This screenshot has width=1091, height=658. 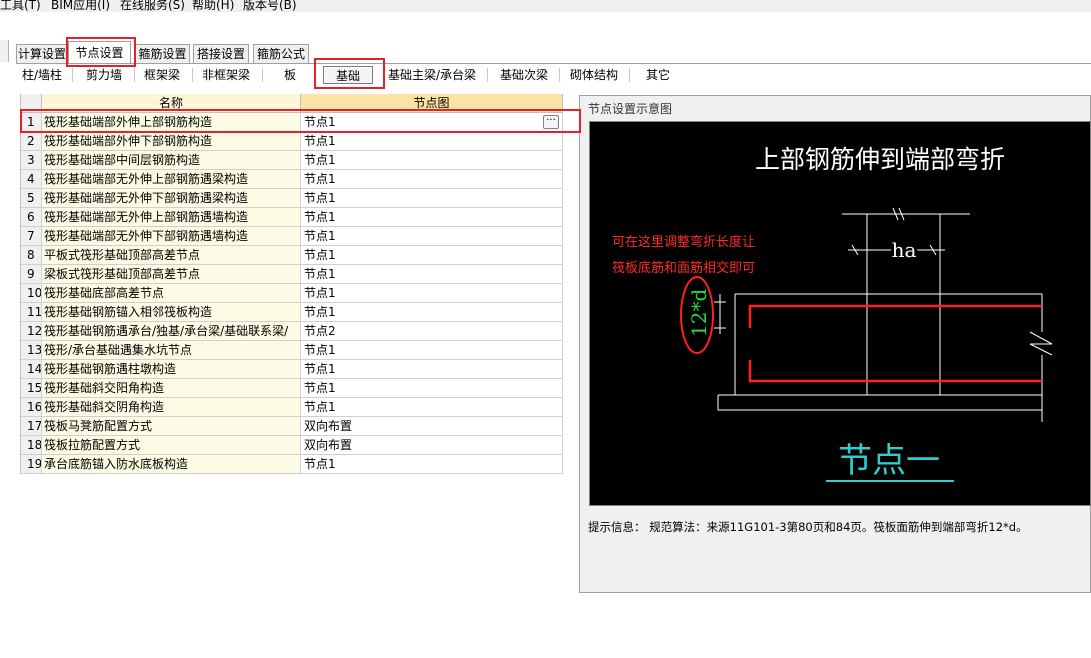 I want to click on table-row: 13 筏形/承台基础遇集水坑节点 节点1, so click(x=292, y=350).